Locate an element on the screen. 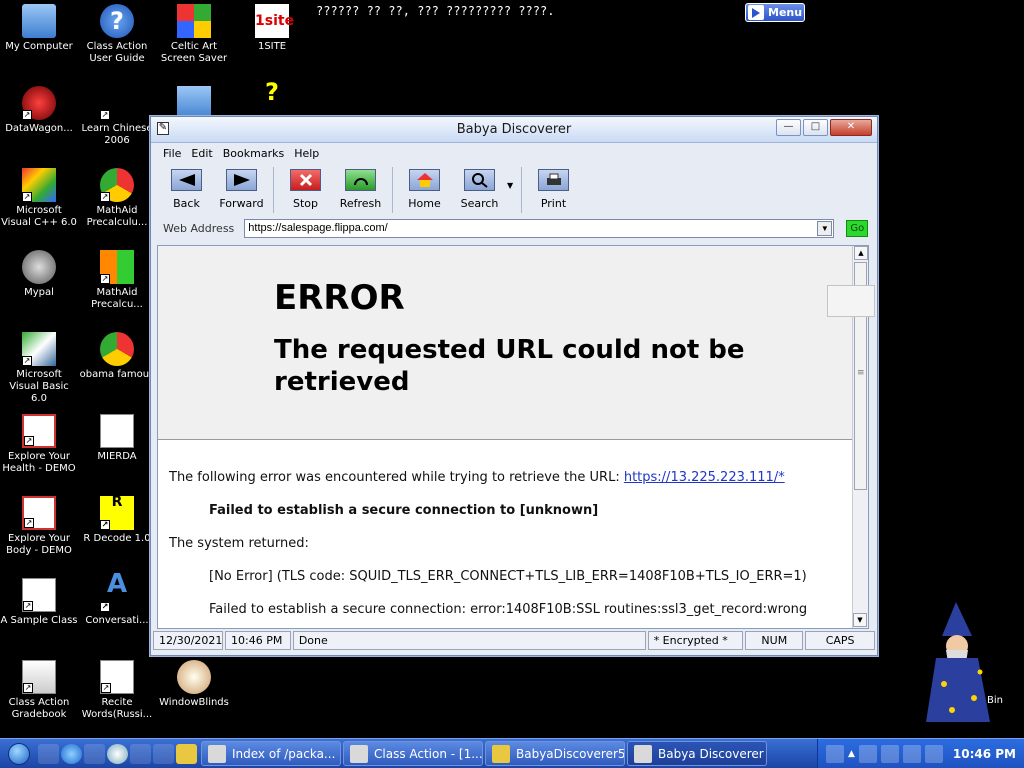 Image resolution: width=1024 pixels, height=768 pixels. back-label: Back is located at coordinates (186, 203).